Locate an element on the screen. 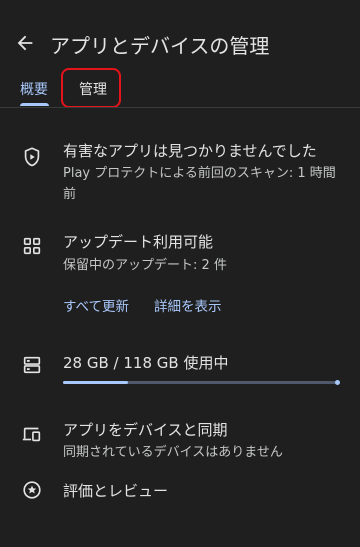 The height and width of the screenshot is (547, 360). star-badge-icon is located at coordinates (32, 490).